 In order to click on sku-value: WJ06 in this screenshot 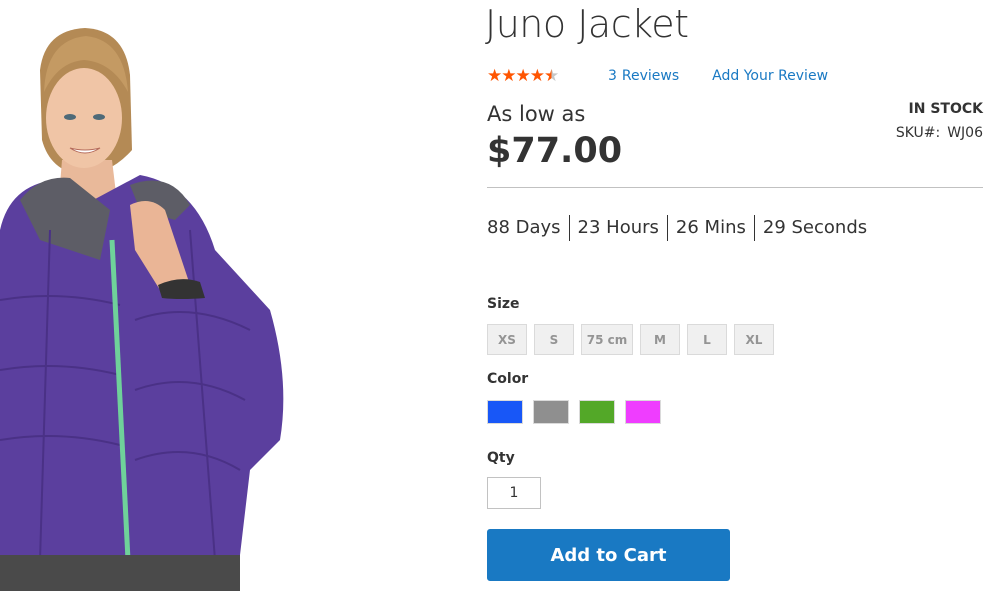, I will do `click(965, 133)`.